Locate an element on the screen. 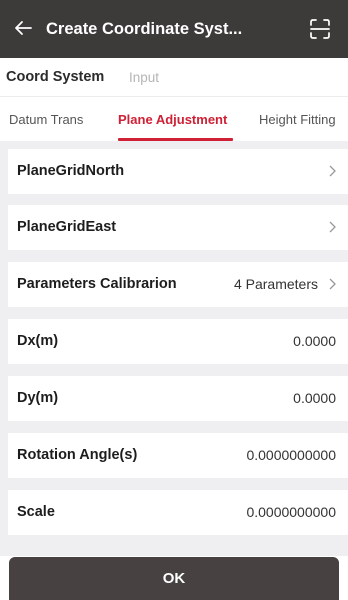  row-scale: Scale 0.0000000000 is located at coordinates (178, 512).